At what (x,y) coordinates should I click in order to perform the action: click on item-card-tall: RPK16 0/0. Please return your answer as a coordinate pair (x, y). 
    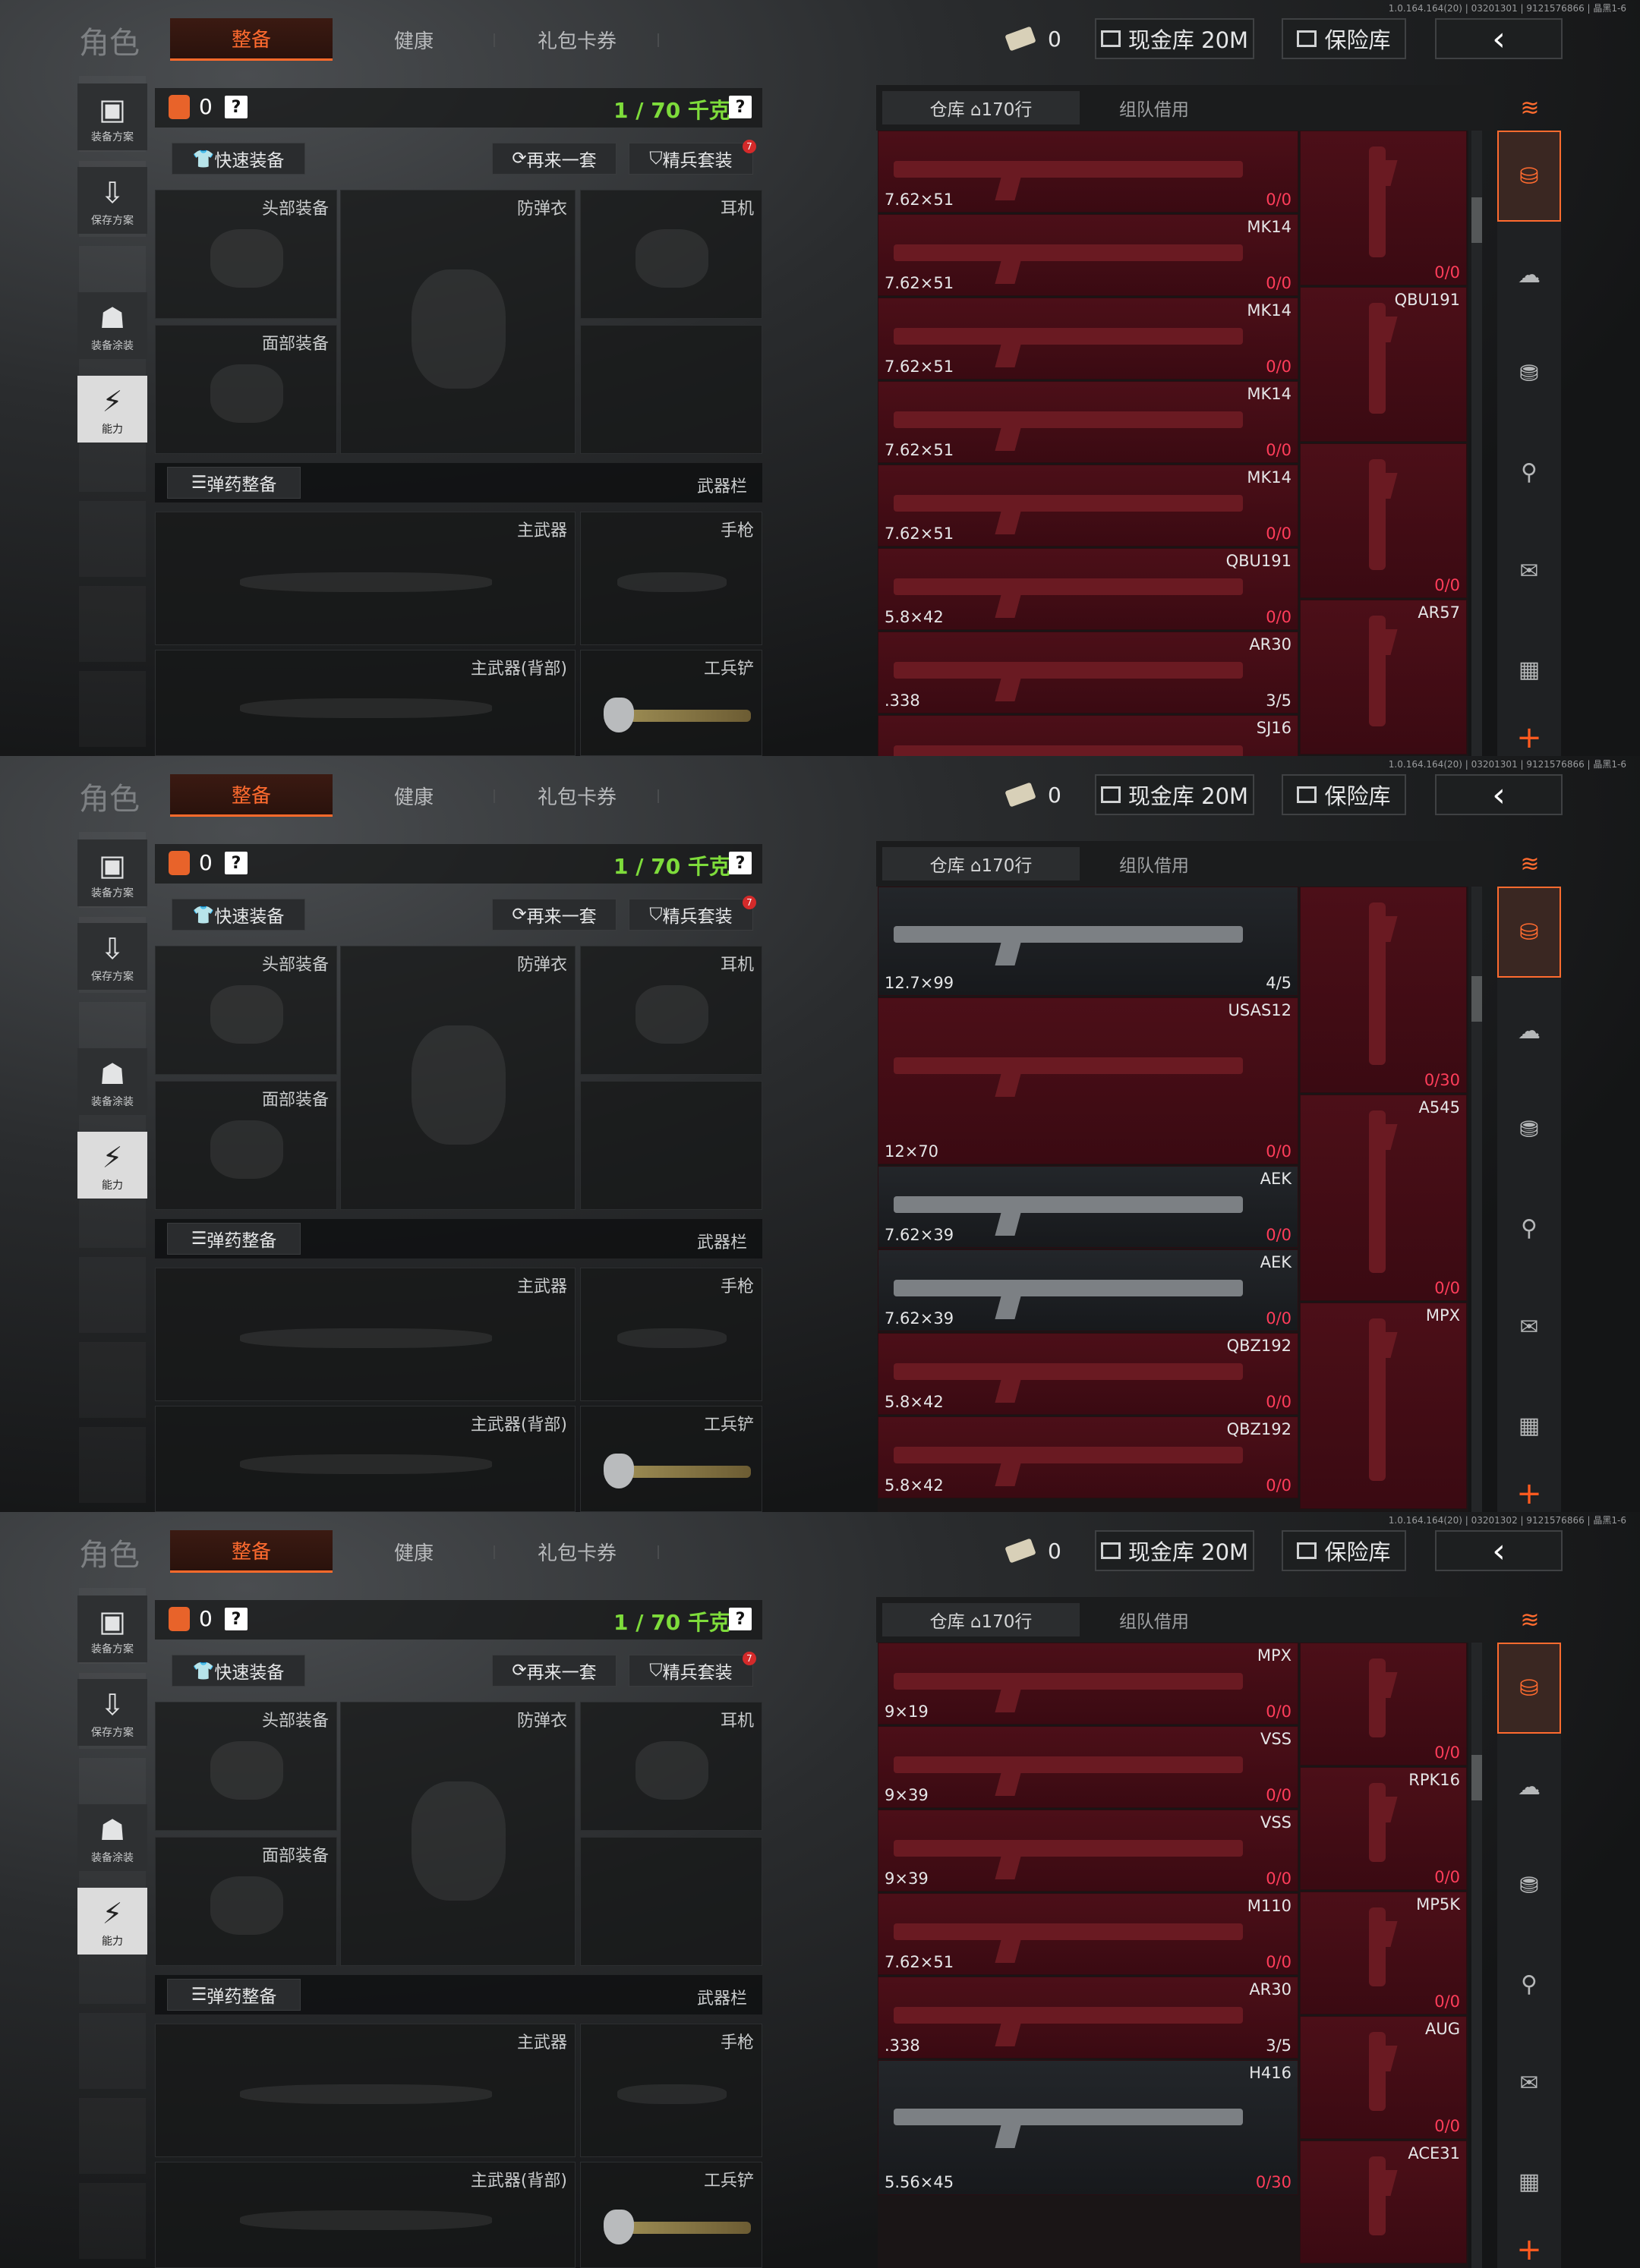
    Looking at the image, I should click on (1384, 1828).